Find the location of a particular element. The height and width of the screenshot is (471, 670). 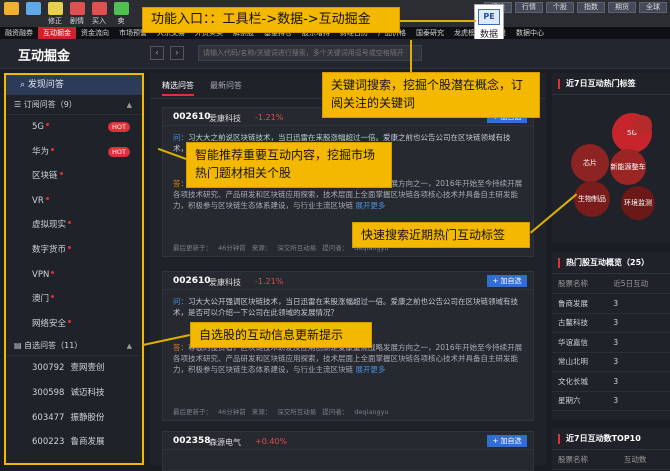

toolbar-button: 卖 is located at coordinates (121, 13).